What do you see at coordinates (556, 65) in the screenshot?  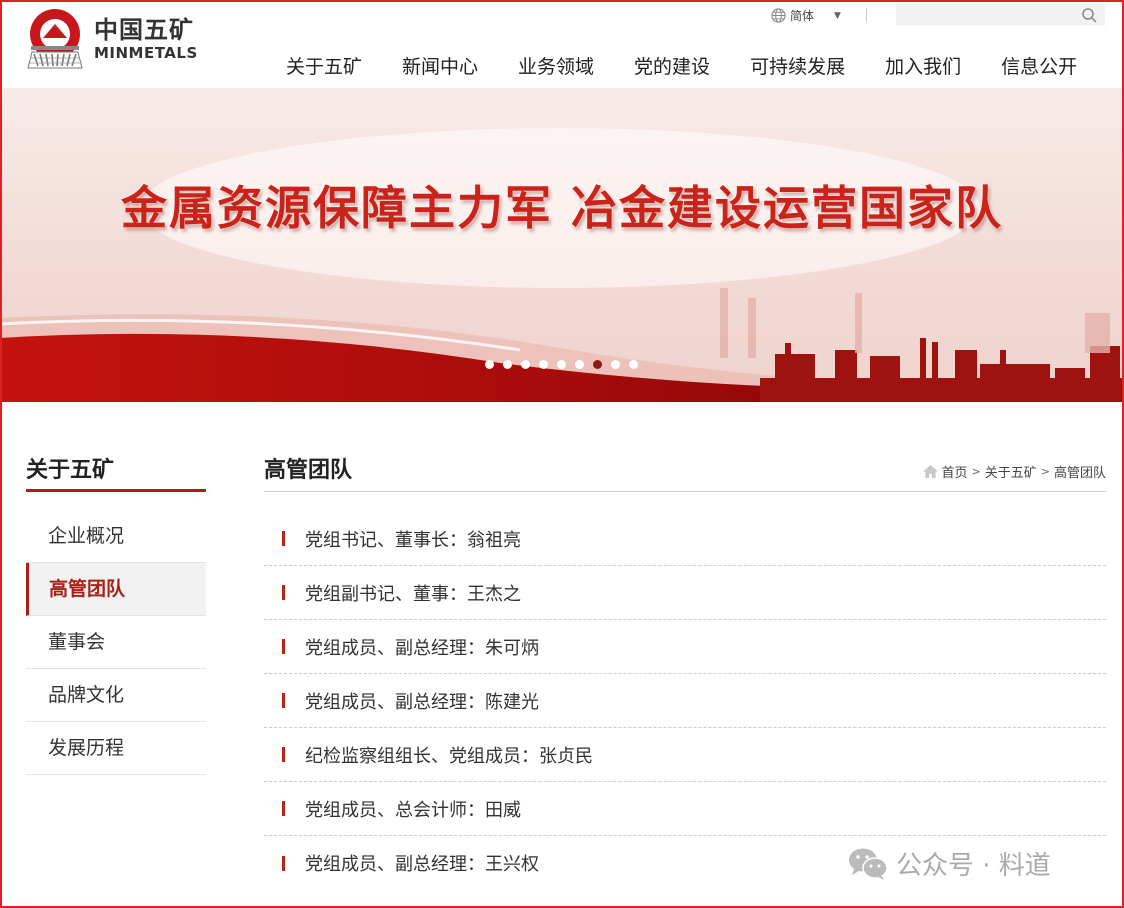 I see `nav-item-business: 业务领域` at bounding box center [556, 65].